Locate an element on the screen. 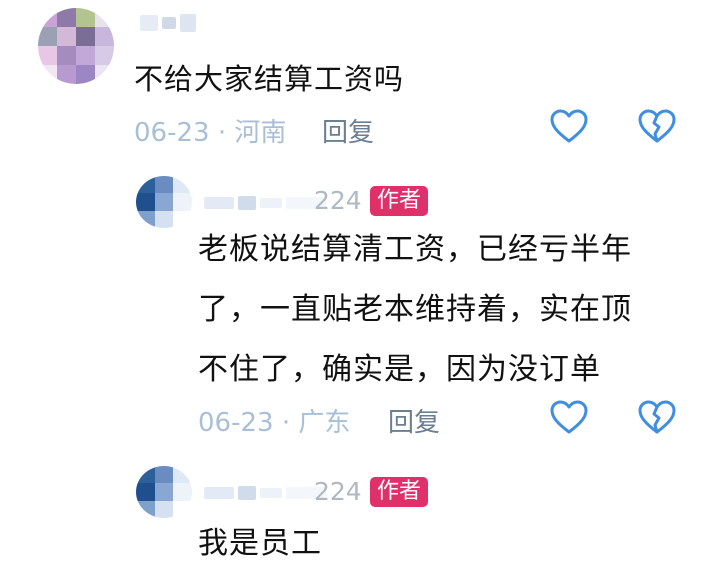 The image size is (720, 574). reply-text-line: 老板说结算清工资，已经亏半年 is located at coordinates (415, 249).